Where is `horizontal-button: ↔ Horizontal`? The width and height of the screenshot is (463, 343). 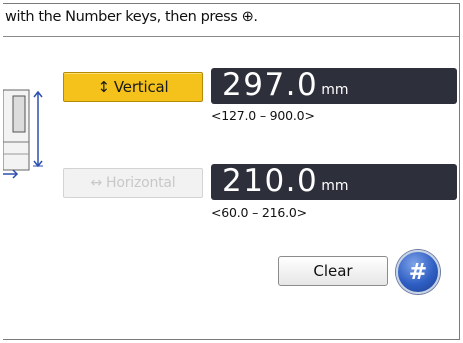 horizontal-button: ↔ Horizontal is located at coordinates (133, 183).